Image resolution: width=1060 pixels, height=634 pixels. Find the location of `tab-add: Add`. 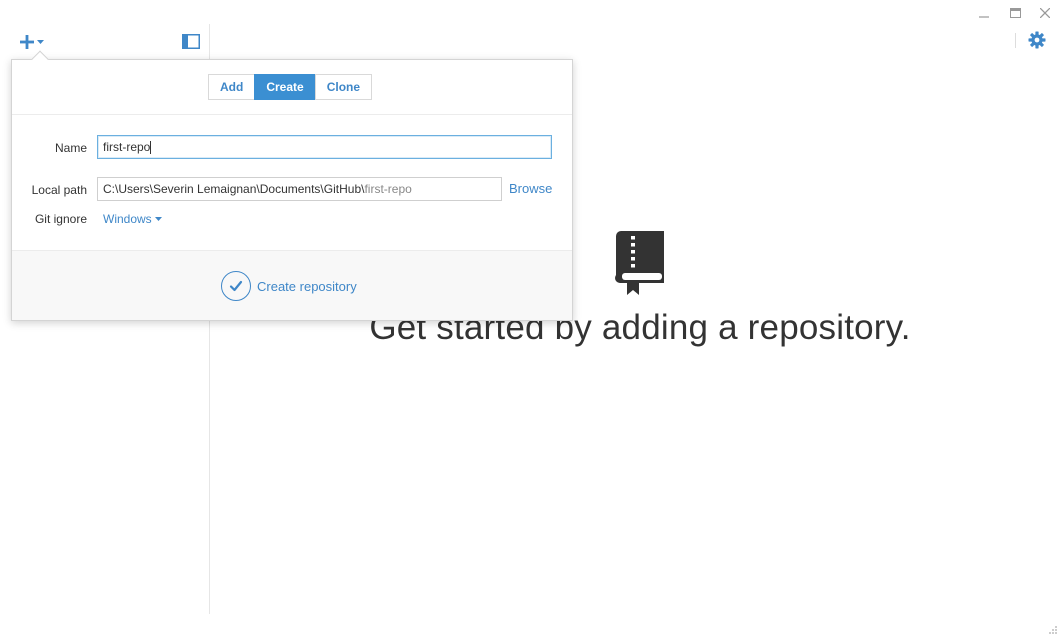

tab-add: Add is located at coordinates (232, 87).